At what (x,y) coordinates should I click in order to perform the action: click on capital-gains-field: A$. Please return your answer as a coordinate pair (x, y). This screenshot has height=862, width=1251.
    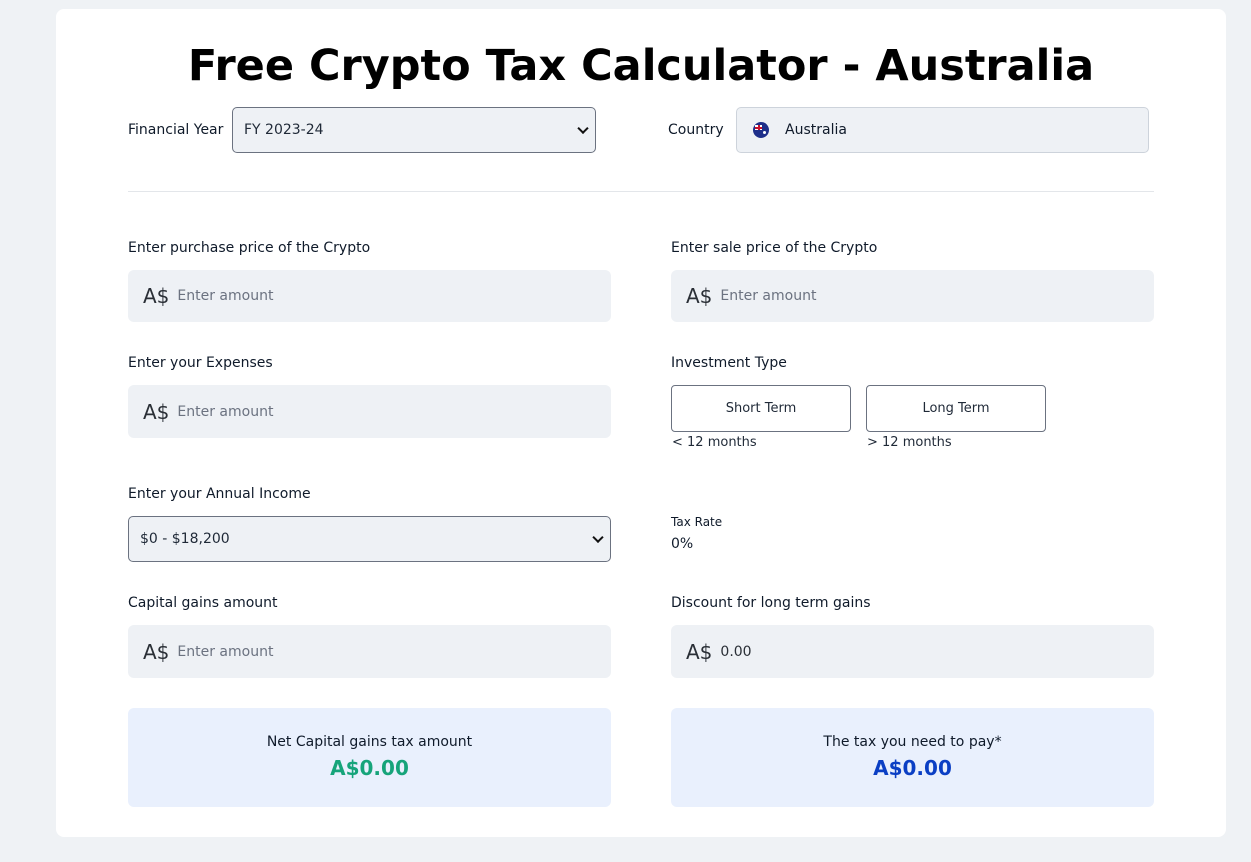
    Looking at the image, I should click on (369, 651).